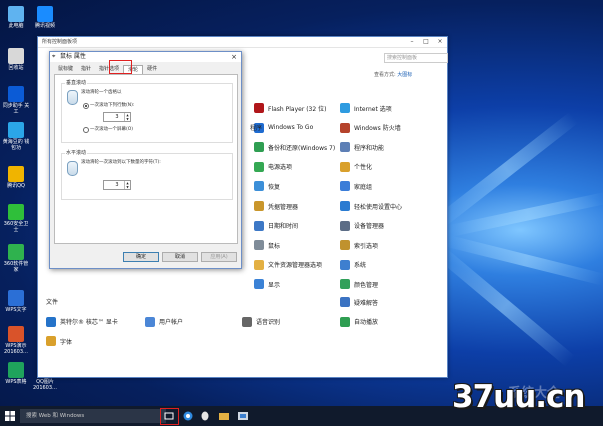 This screenshot has width=603, height=426. Describe the element at coordinates (273, 166) in the screenshot. I see `control-panel-item: 电源选项` at that location.